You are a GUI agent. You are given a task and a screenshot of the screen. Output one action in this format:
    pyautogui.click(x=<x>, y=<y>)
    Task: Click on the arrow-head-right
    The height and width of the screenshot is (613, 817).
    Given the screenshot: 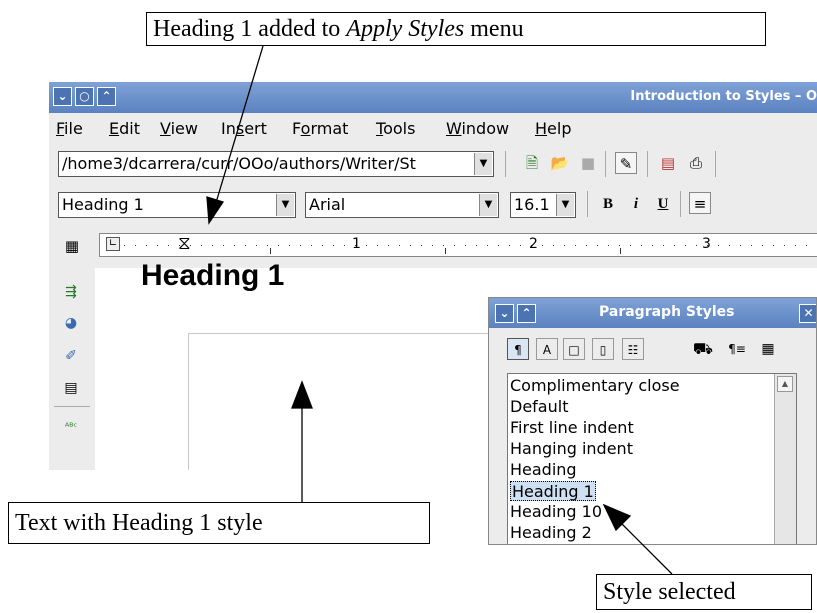 What is the action you would take?
    pyautogui.click(x=617, y=517)
    